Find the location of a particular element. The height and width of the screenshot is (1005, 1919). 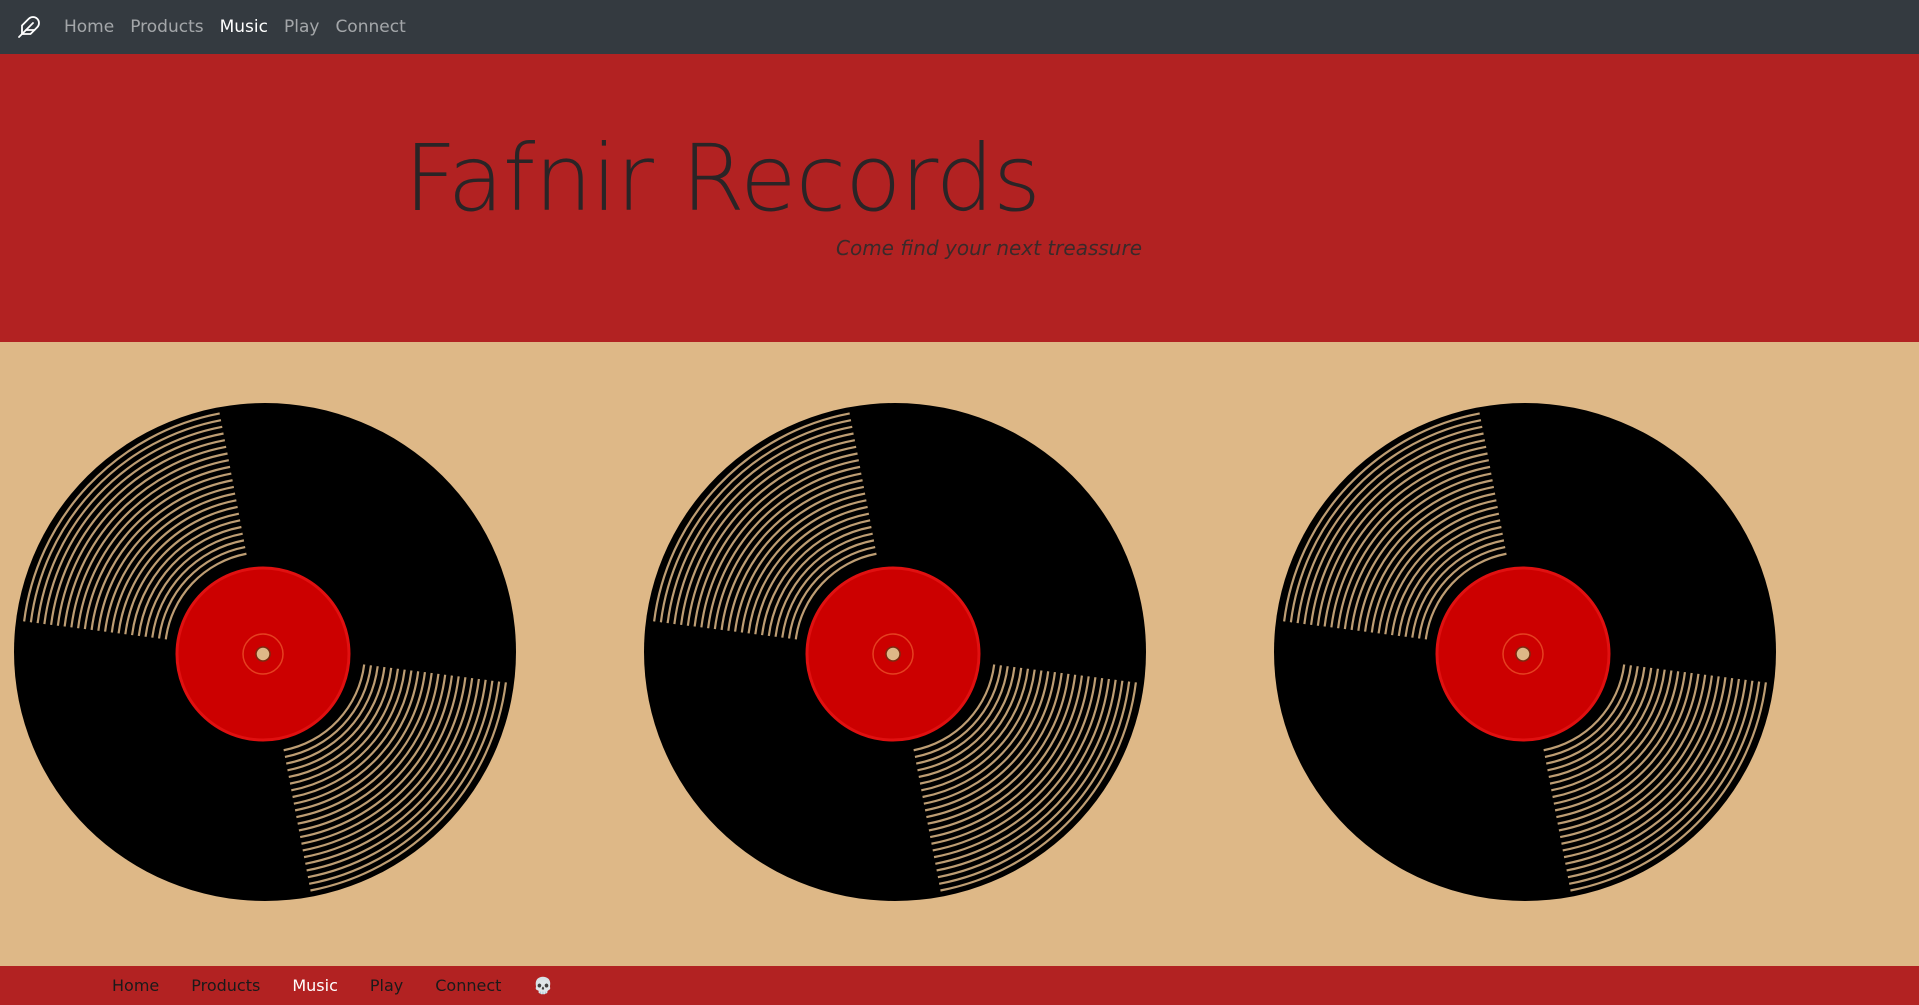

top-nav-links: Home Products Music Play Connect is located at coordinates (243, 27).